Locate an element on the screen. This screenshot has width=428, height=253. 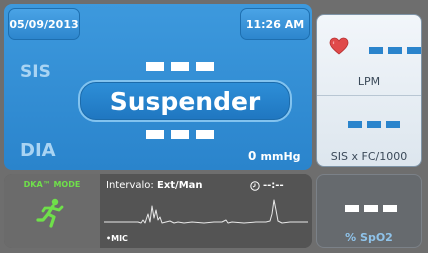
dia-label: DIA is located at coordinates (38, 150).